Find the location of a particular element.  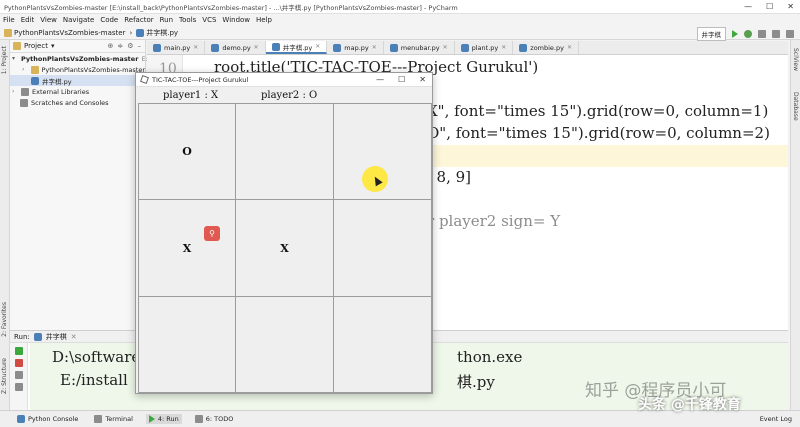

run-icon is located at coordinates (735, 34).